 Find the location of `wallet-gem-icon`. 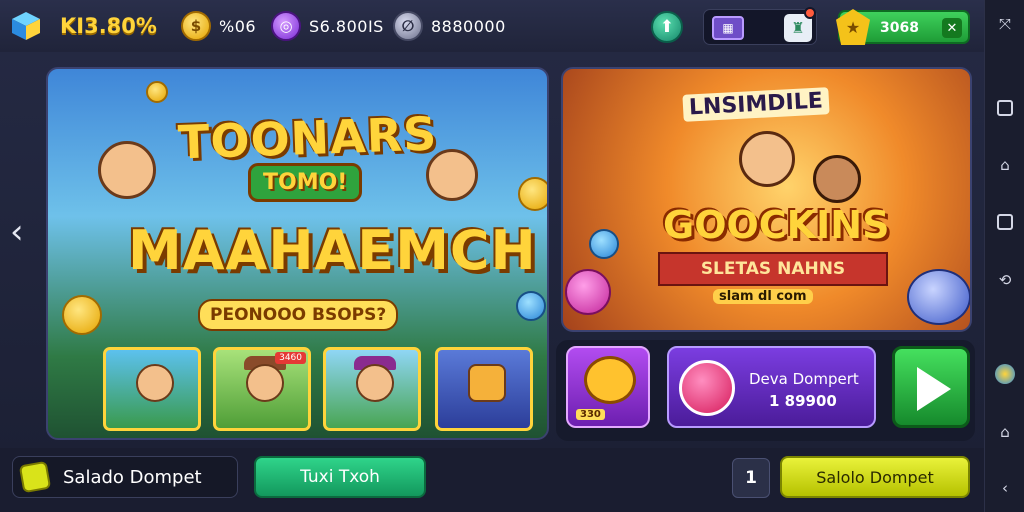

wallet-gem-icon is located at coordinates (35, 477).